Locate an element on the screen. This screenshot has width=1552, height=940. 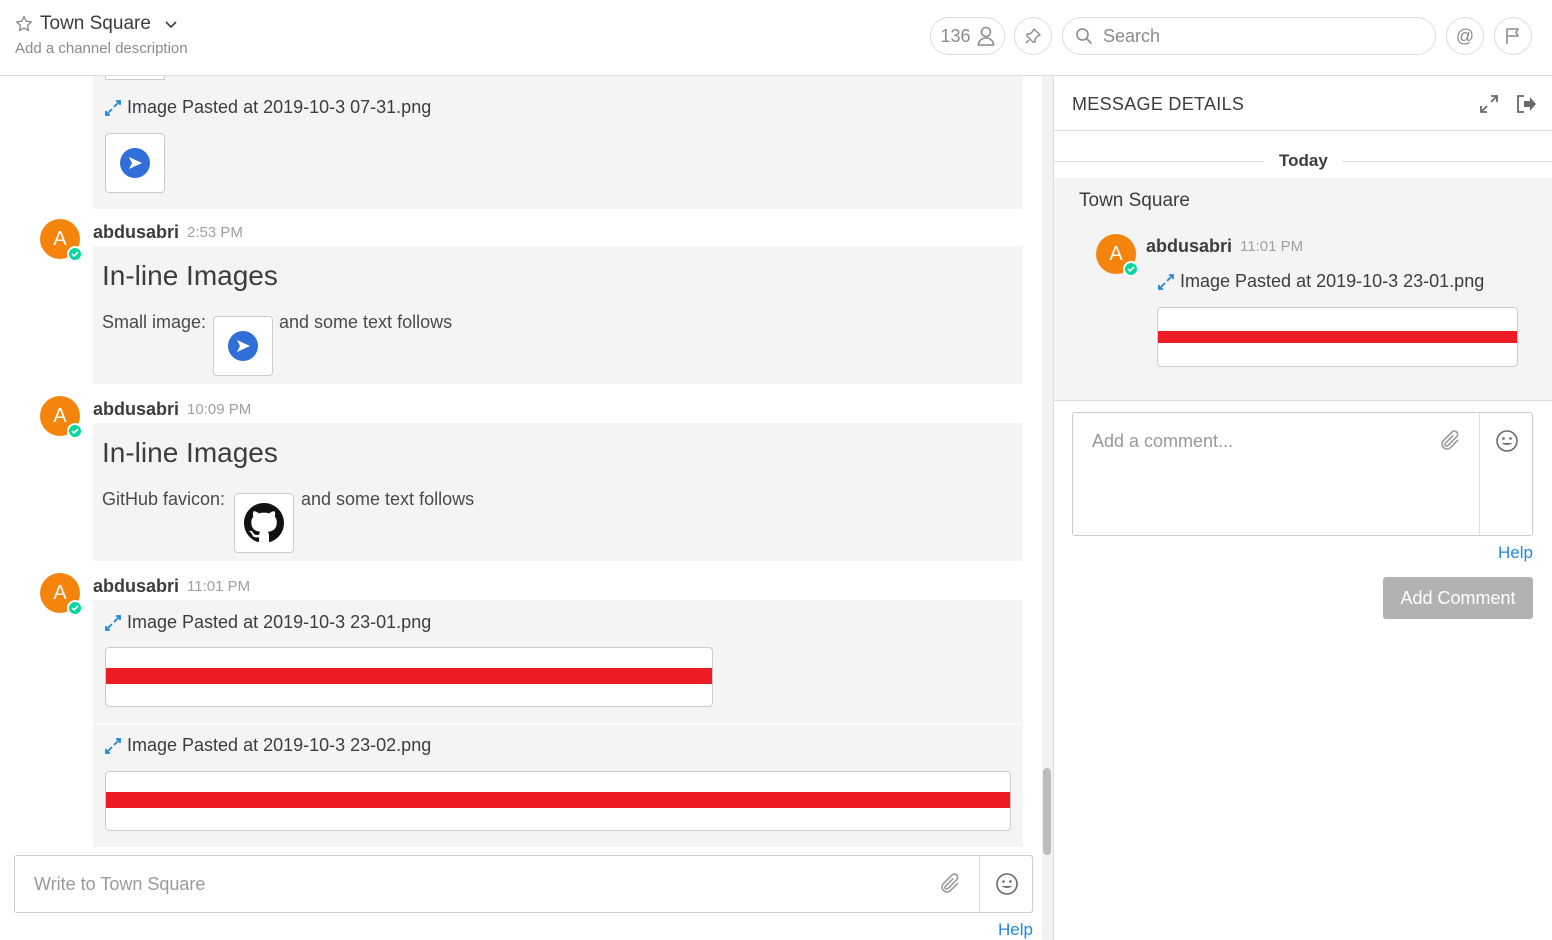
channel-title-row: Town Square is located at coordinates (96, 24).